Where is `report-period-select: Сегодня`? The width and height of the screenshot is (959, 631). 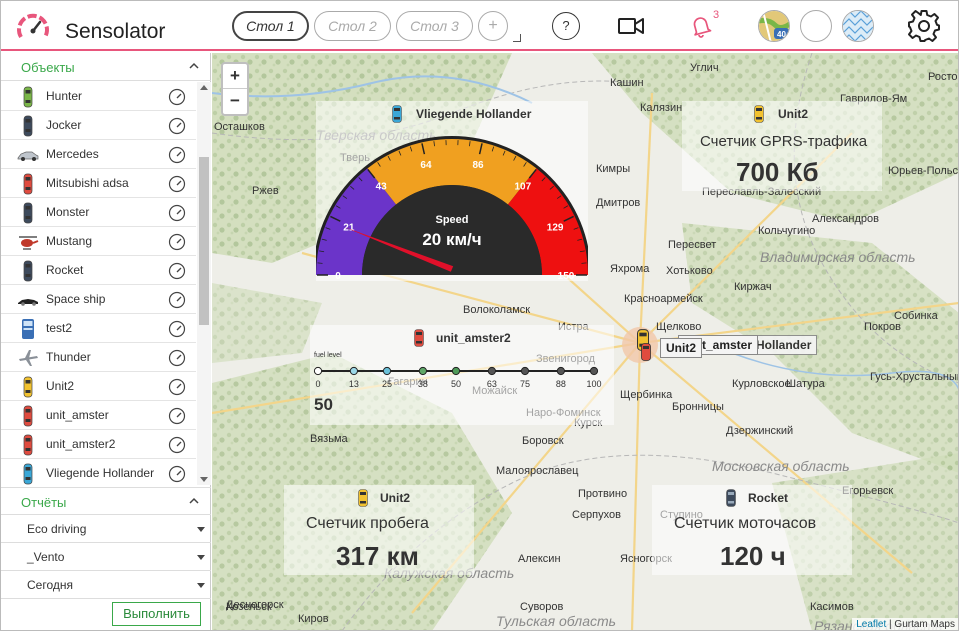 report-period-select: Сегодня is located at coordinates (106, 585).